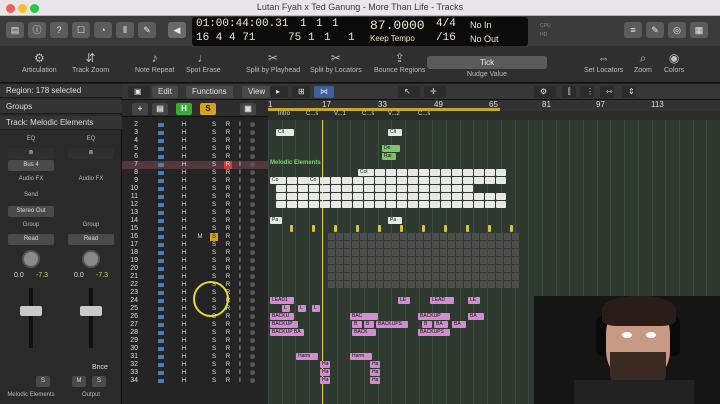  Describe the element at coordinates (434, 316) in the screenshot. I see `region: BACKUP` at that location.